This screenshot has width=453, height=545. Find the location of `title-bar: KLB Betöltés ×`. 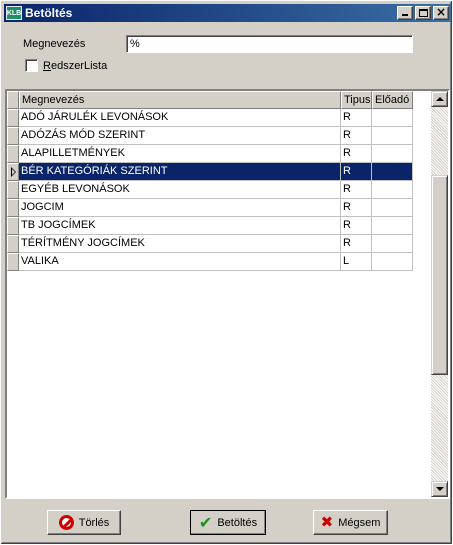

title-bar: KLB Betöltés × is located at coordinates (227, 13).